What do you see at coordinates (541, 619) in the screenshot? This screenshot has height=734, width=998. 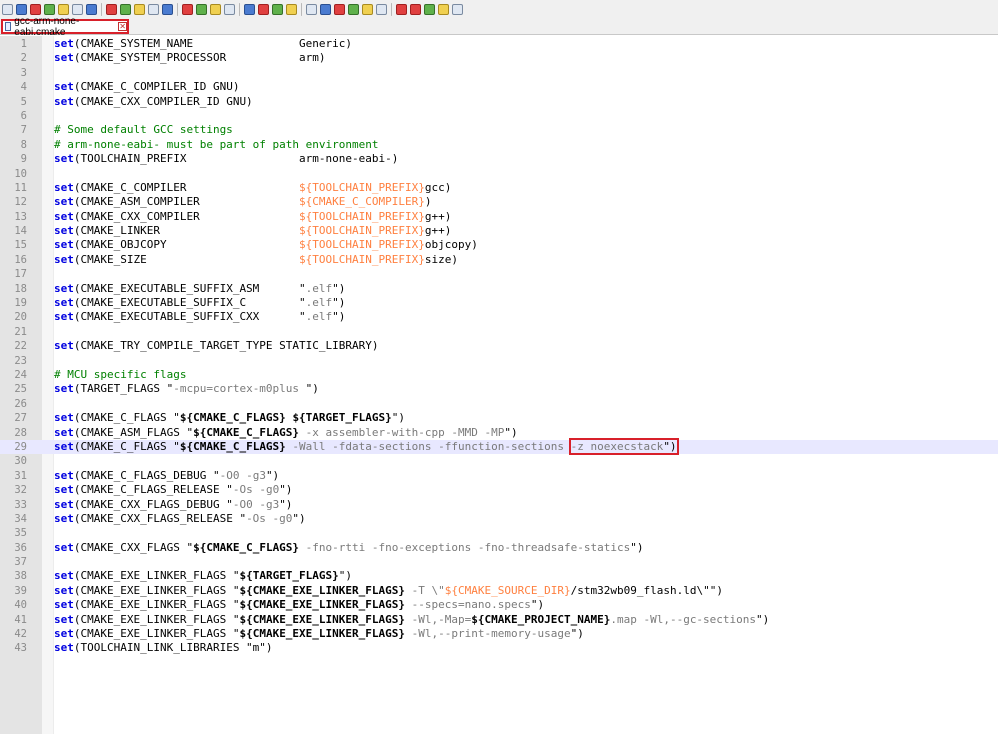 I see `variable-reference: ${CMAKE_PROJECT_NAME}` at bounding box center [541, 619].